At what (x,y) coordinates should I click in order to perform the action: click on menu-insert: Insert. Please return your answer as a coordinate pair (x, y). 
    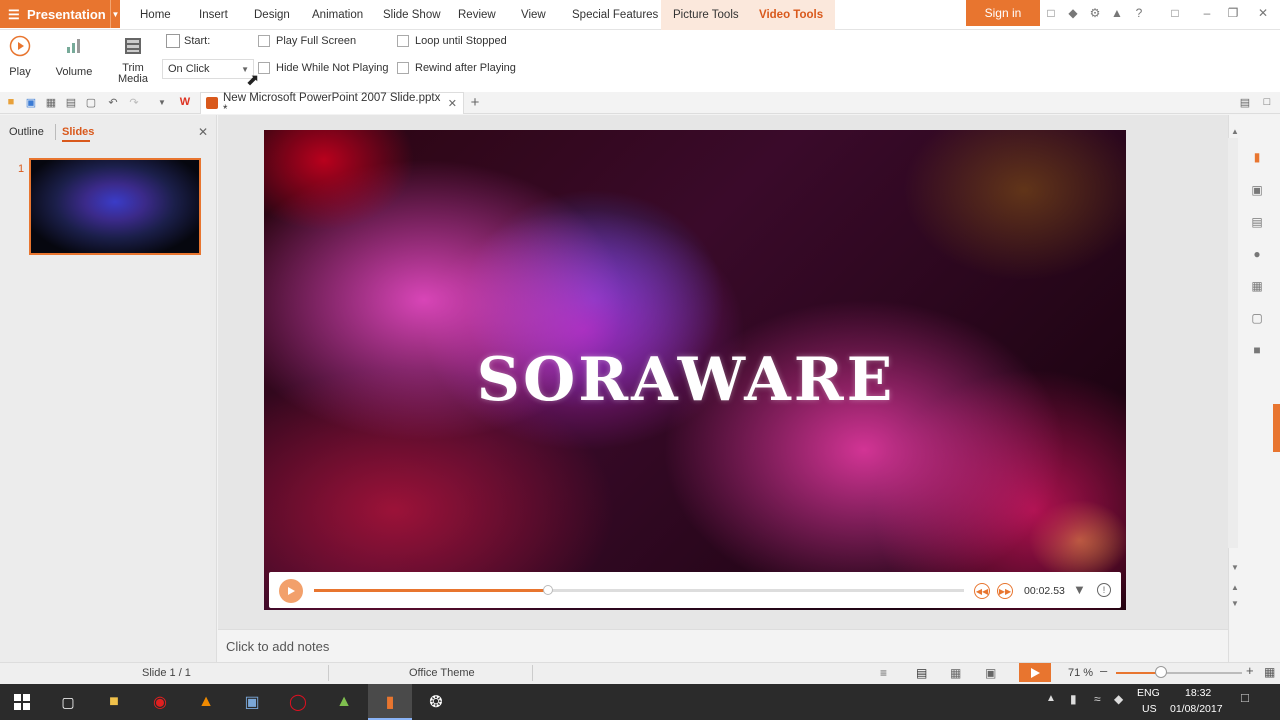
    Looking at the image, I should click on (213, 15).